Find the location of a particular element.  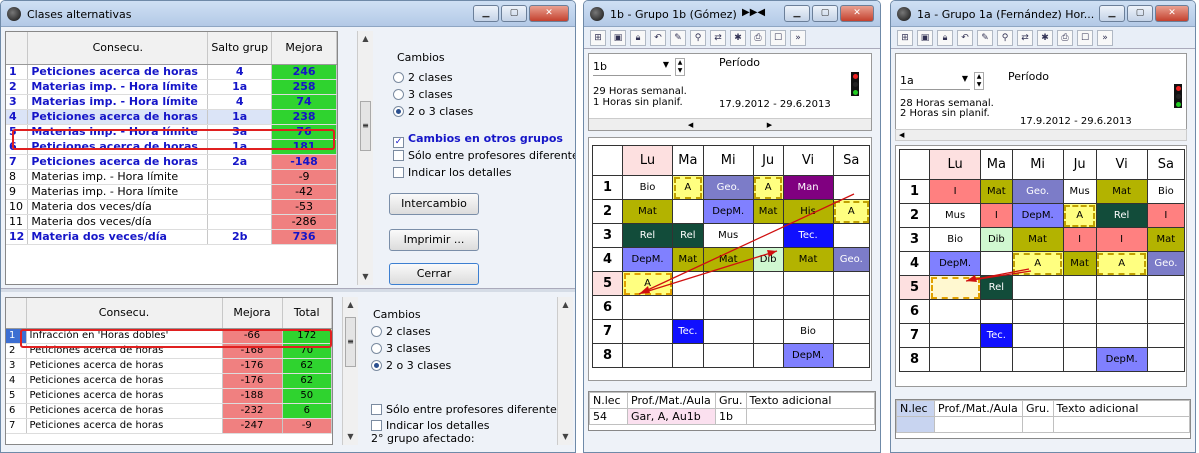

table-row: 12 Materia dos veces/día 2b 736 is located at coordinates (171, 237).